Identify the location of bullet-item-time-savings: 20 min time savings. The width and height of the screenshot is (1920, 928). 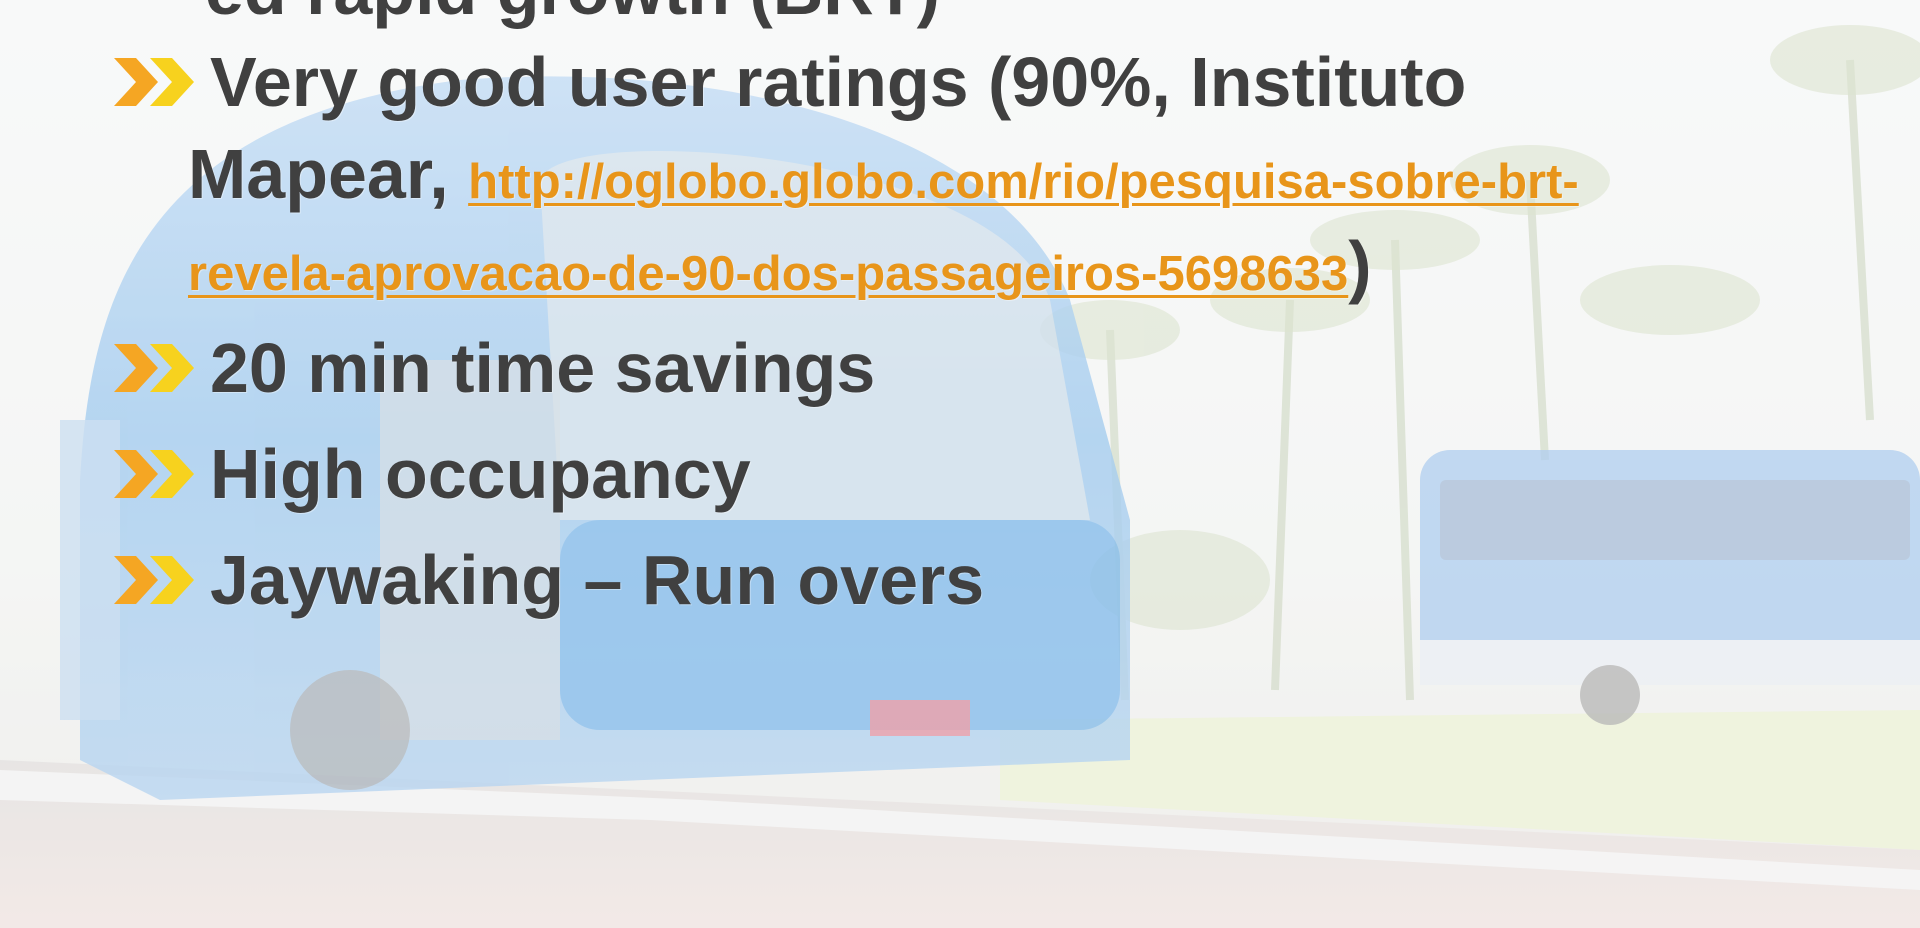
(493, 368).